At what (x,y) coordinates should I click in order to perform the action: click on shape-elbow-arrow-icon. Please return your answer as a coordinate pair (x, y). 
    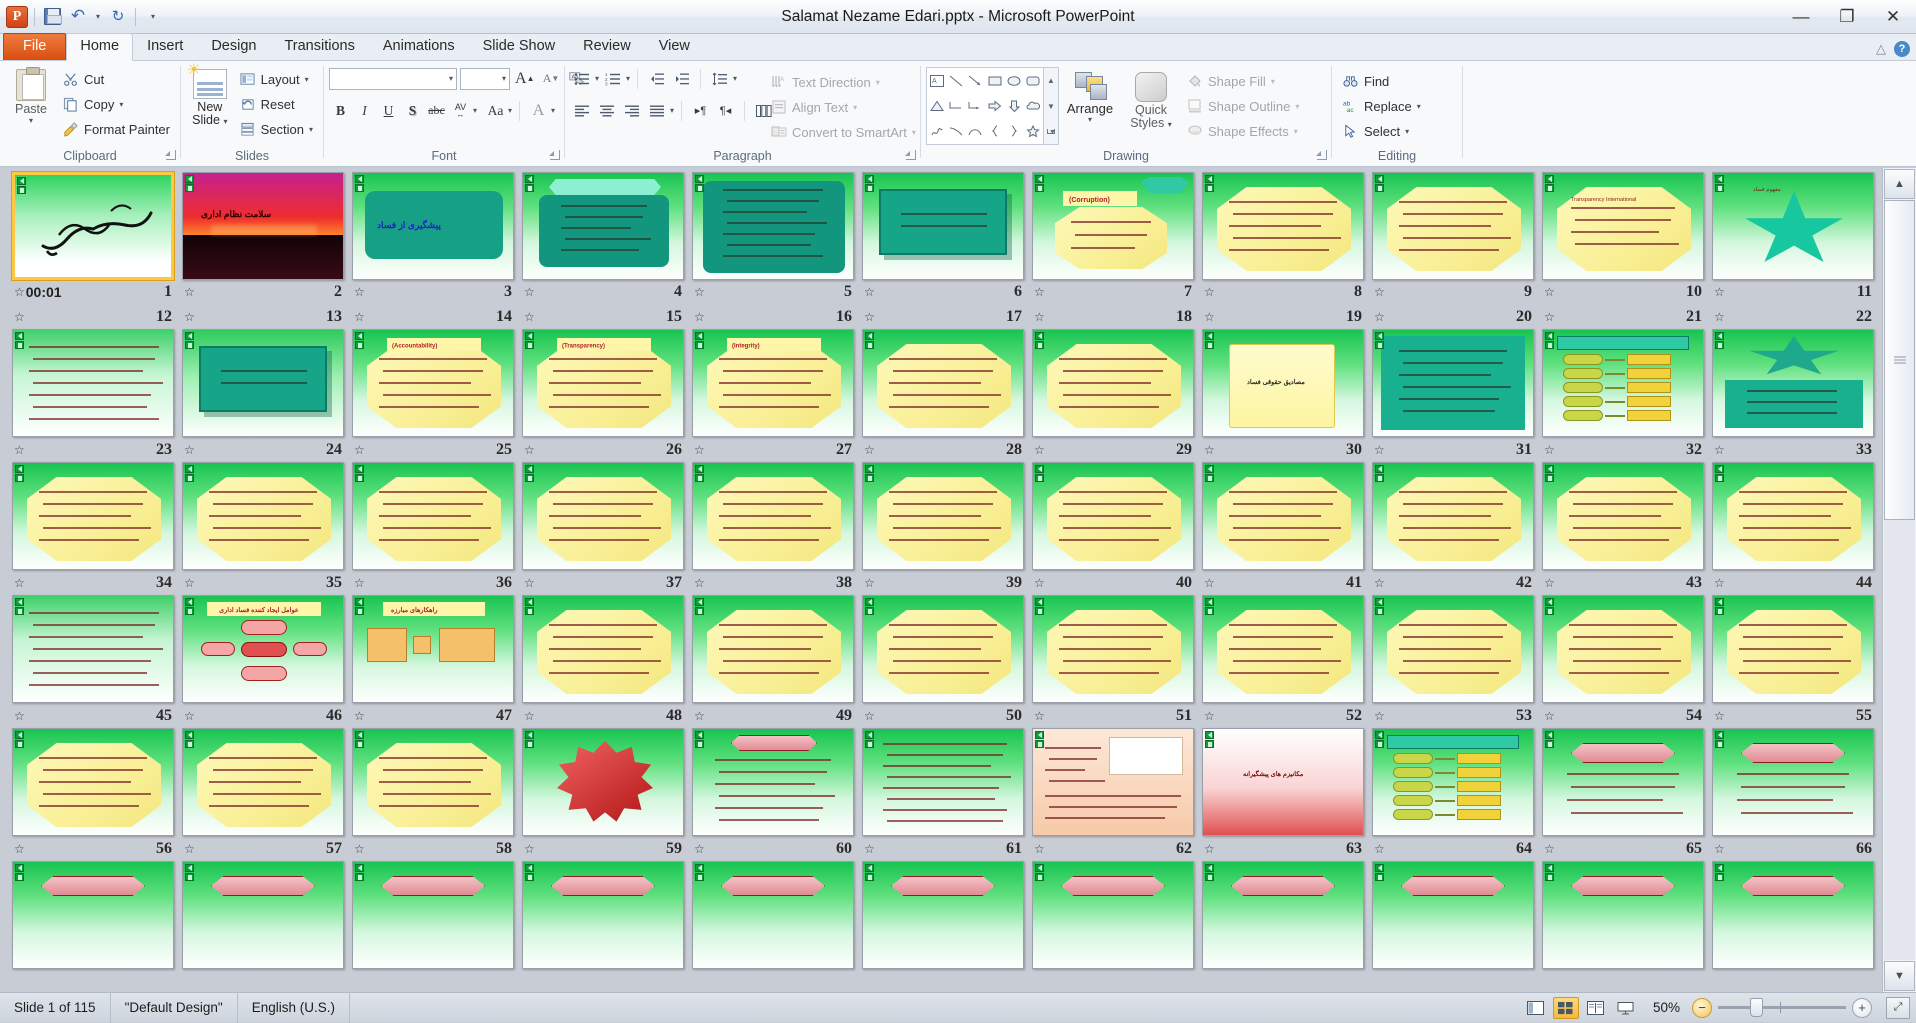
    Looking at the image, I should click on (975, 105).